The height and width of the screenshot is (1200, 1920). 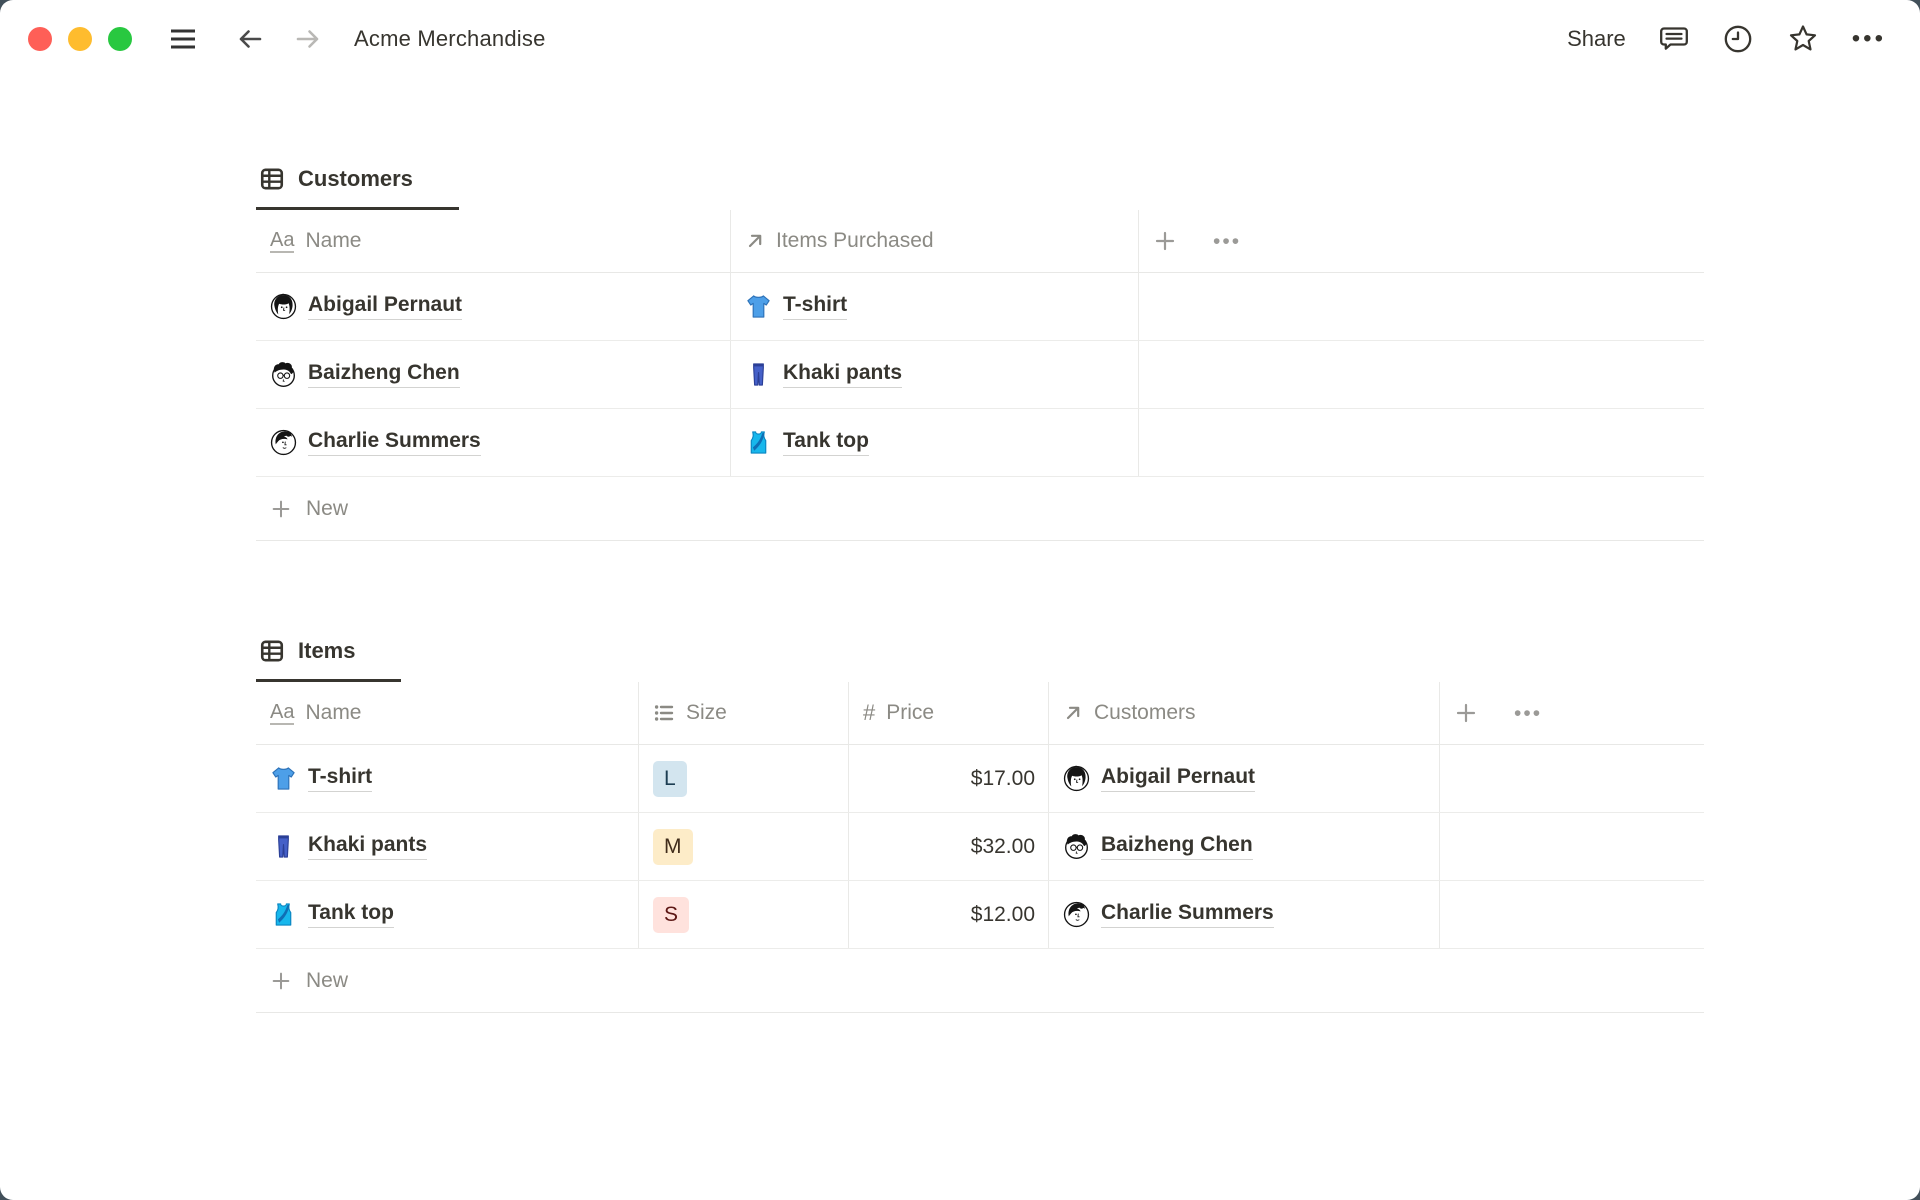 I want to click on column-header-size: Size, so click(x=744, y=713).